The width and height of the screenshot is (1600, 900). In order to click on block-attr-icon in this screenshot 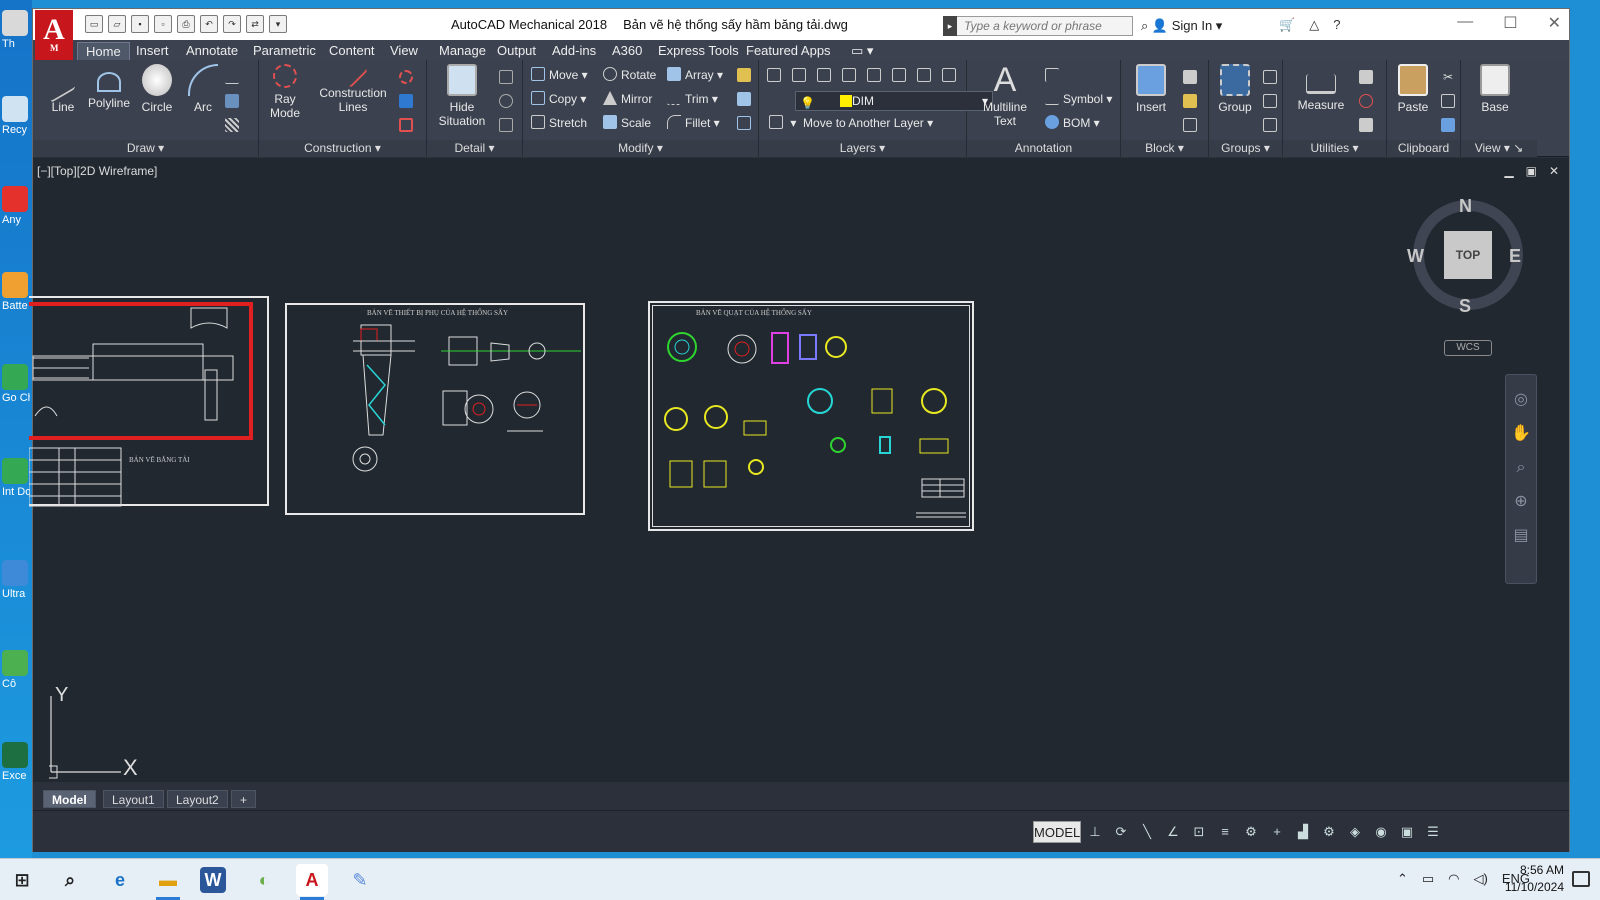, I will do `click(1190, 125)`.